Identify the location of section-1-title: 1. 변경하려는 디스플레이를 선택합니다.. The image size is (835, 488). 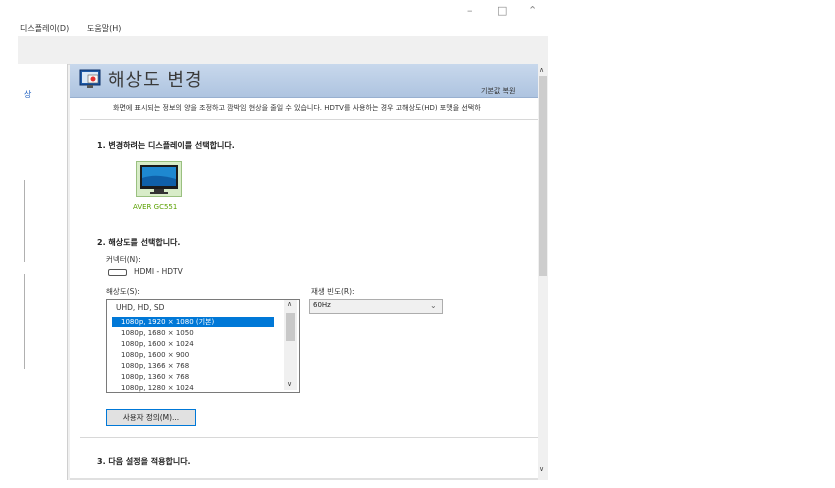
(166, 145).